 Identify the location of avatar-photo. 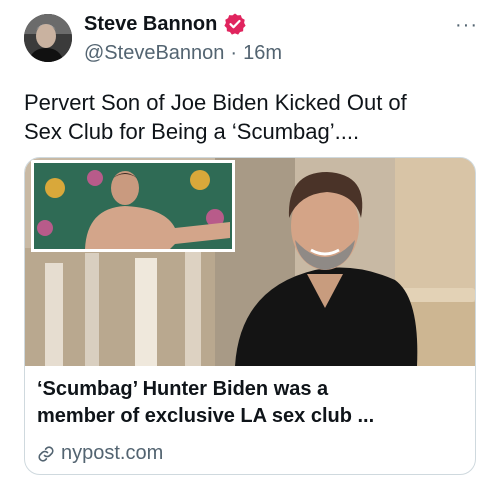
(48, 38).